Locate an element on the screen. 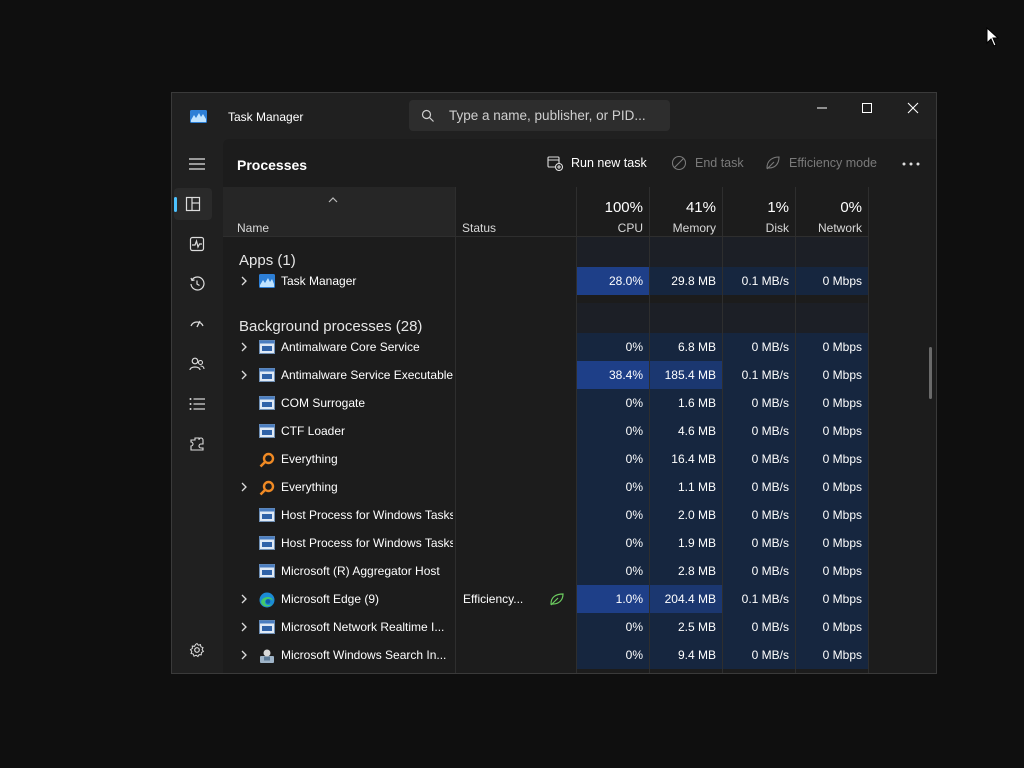 Image resolution: width=1024 pixels, height=768 pixels. nav-startup-apps is located at coordinates (197, 324).